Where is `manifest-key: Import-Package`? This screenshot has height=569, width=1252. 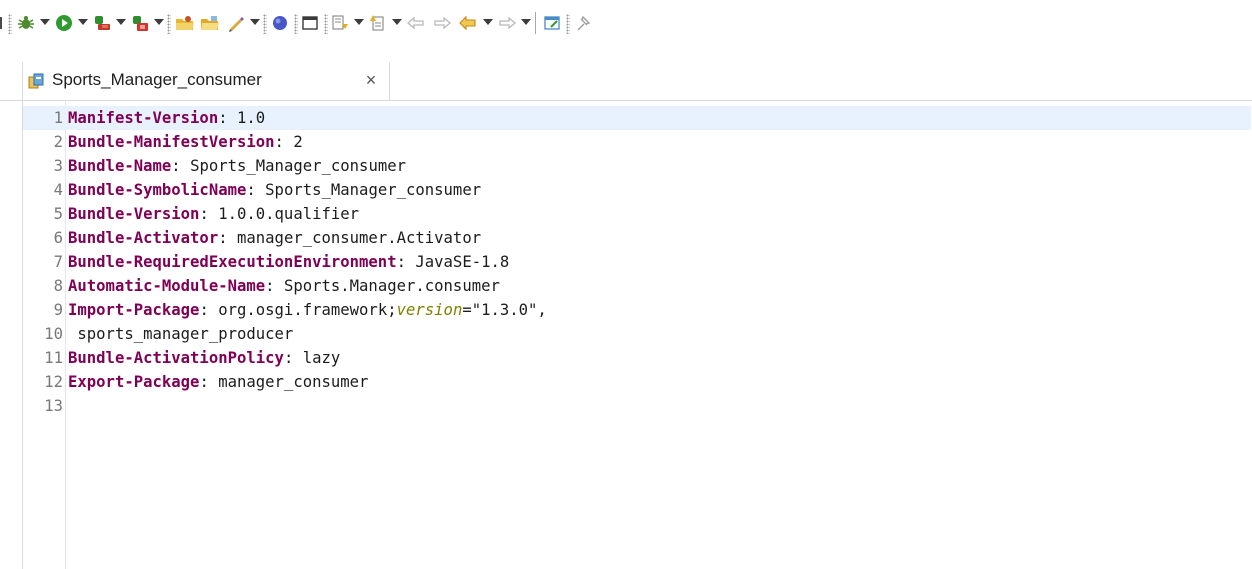 manifest-key: Import-Package is located at coordinates (134, 310).